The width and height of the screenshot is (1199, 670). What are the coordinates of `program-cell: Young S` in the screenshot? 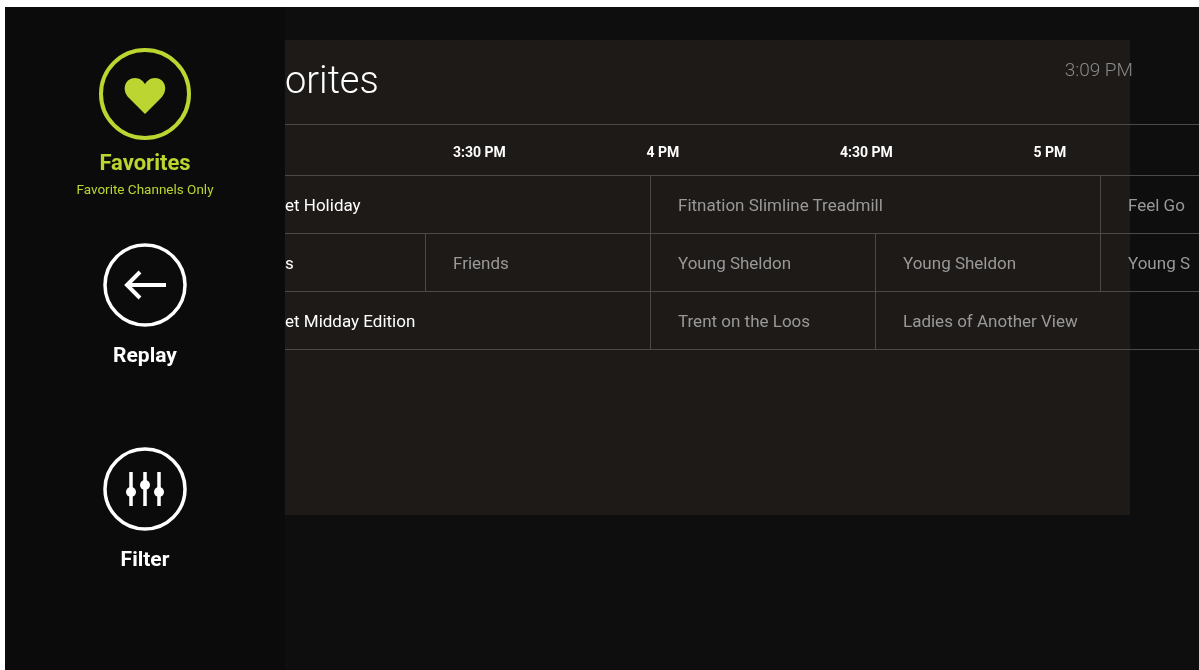 It's located at (1149, 262).